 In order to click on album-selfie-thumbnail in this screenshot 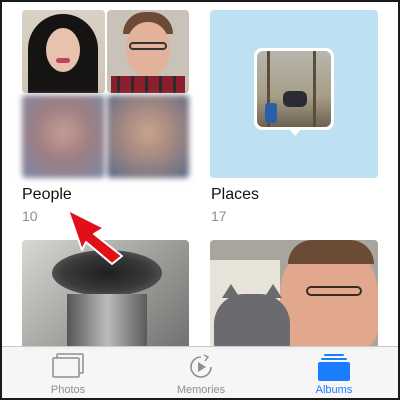, I will do `click(294, 295)`.